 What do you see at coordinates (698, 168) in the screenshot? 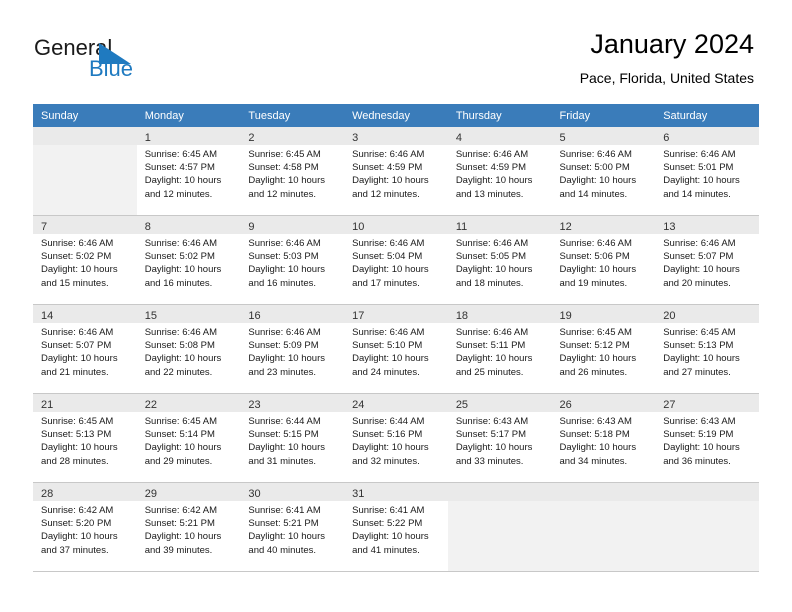
I see `sunset-text: Sunset: 5:01 PM` at bounding box center [698, 168].